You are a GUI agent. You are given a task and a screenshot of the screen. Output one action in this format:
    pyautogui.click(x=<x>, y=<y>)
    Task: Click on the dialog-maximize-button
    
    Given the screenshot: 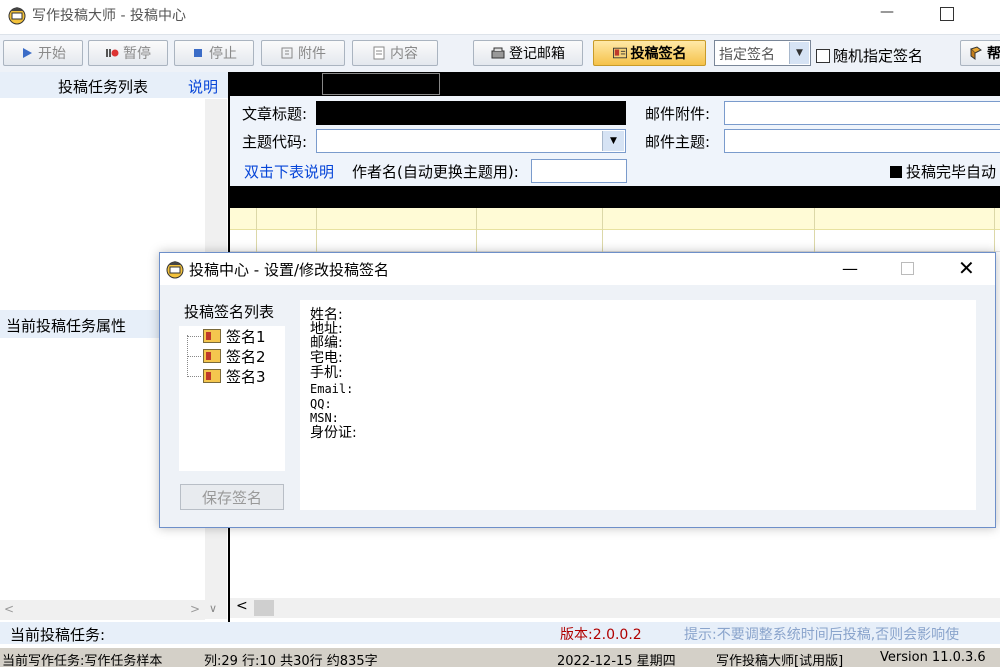 What is the action you would take?
    pyautogui.click(x=907, y=268)
    